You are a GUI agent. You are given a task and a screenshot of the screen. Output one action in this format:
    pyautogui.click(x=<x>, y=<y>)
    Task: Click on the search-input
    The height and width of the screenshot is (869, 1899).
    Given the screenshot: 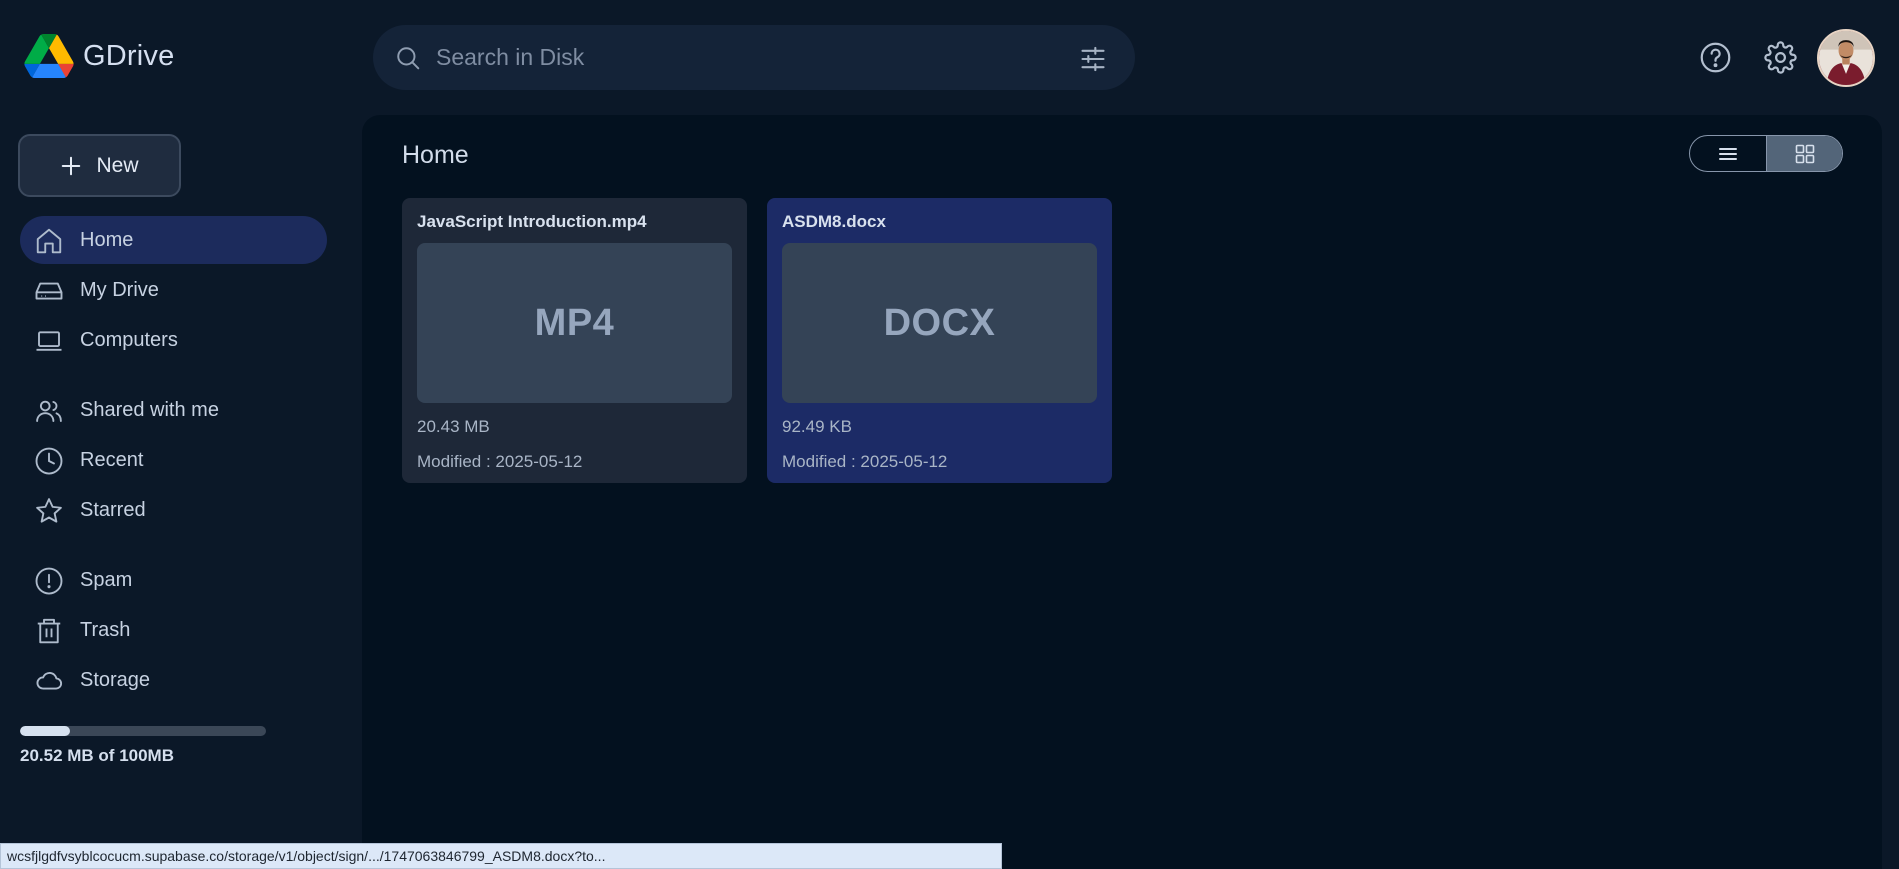 What is the action you would take?
    pyautogui.click(x=736, y=57)
    